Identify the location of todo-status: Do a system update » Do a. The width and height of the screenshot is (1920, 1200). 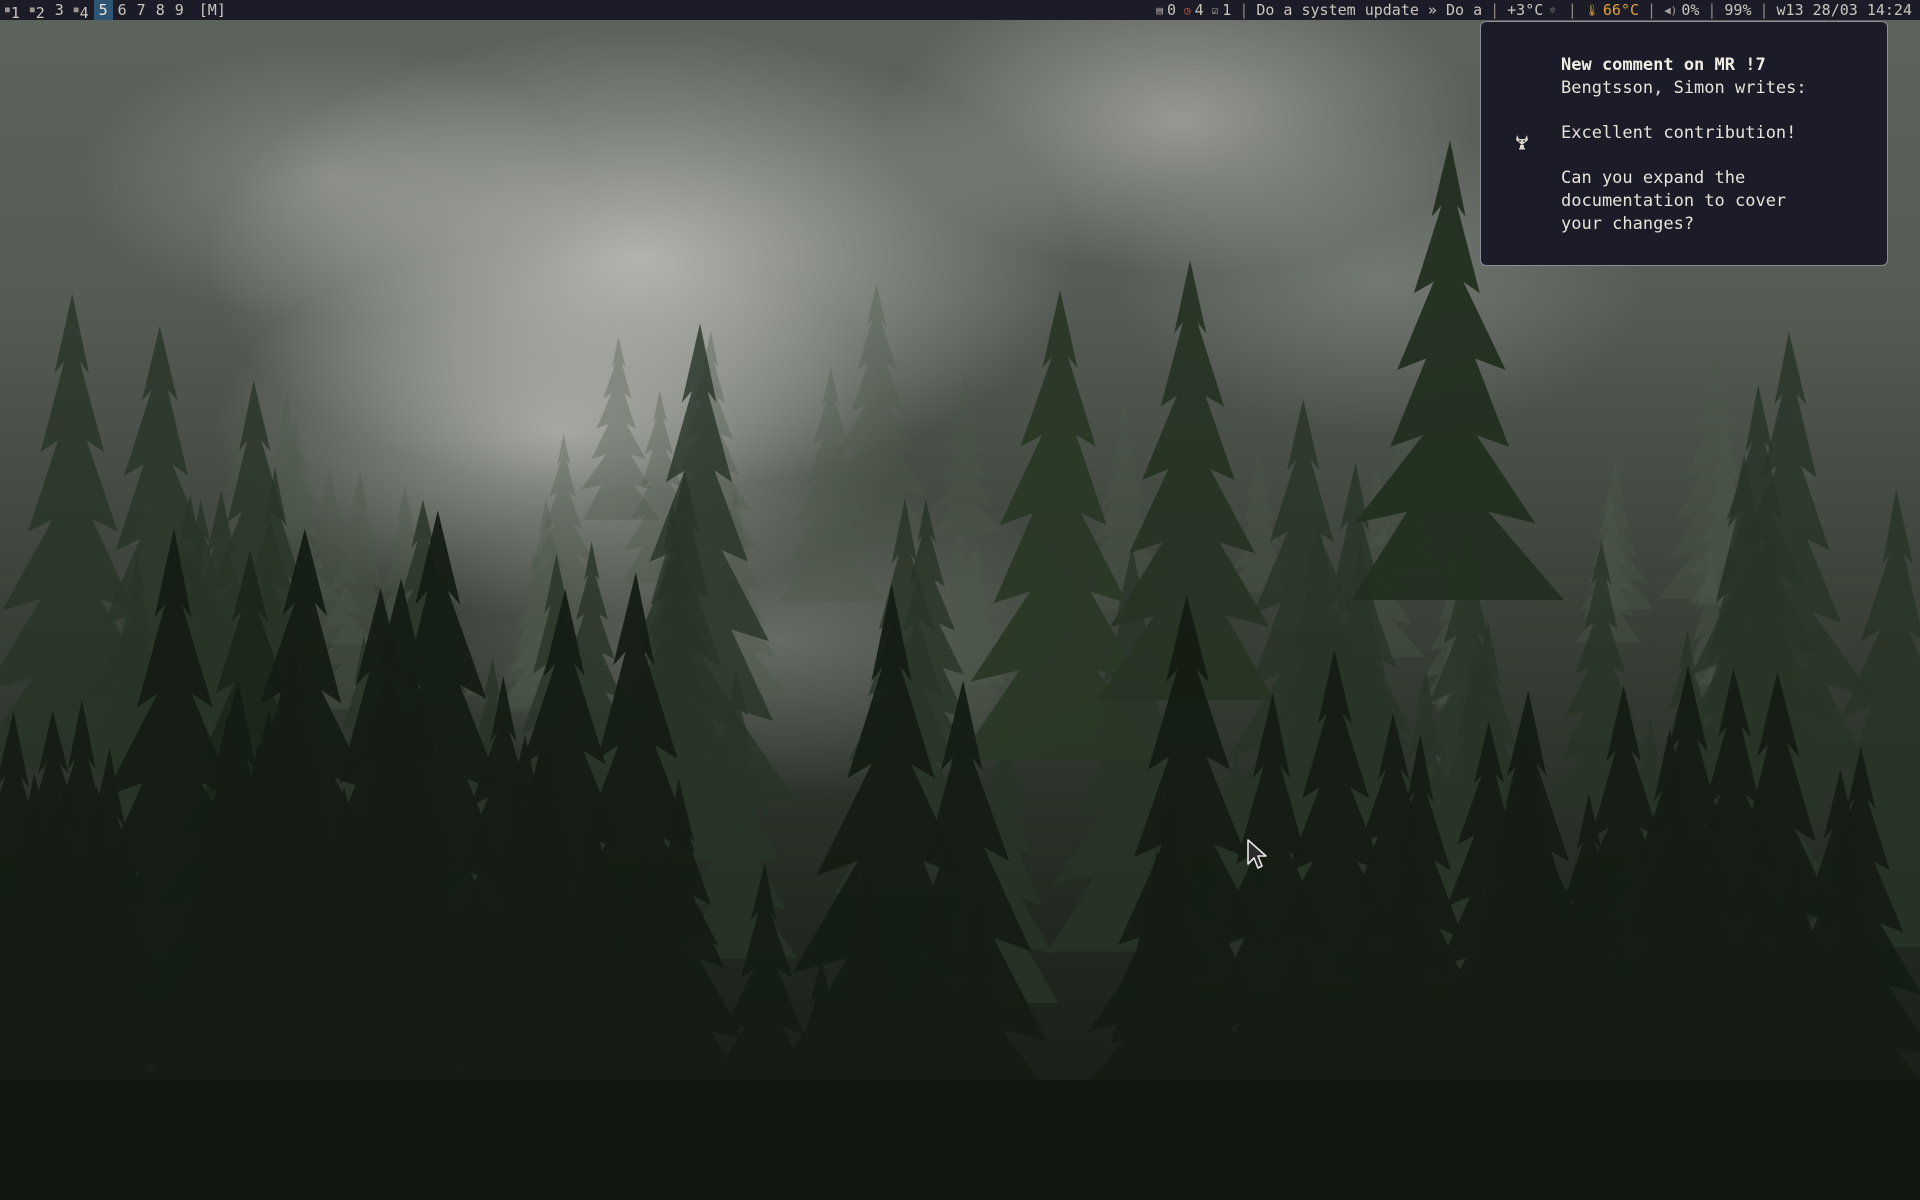
(1369, 10).